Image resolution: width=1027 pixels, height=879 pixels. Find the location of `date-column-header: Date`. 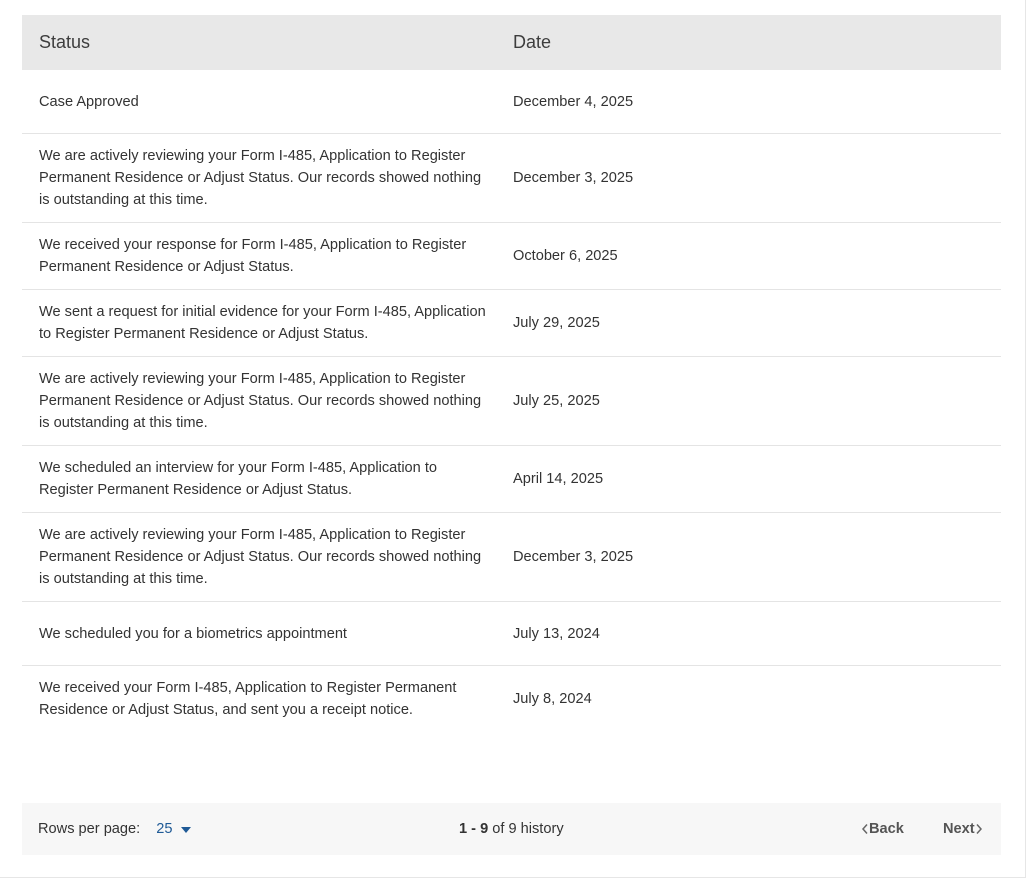

date-column-header: Date is located at coordinates (756, 42).